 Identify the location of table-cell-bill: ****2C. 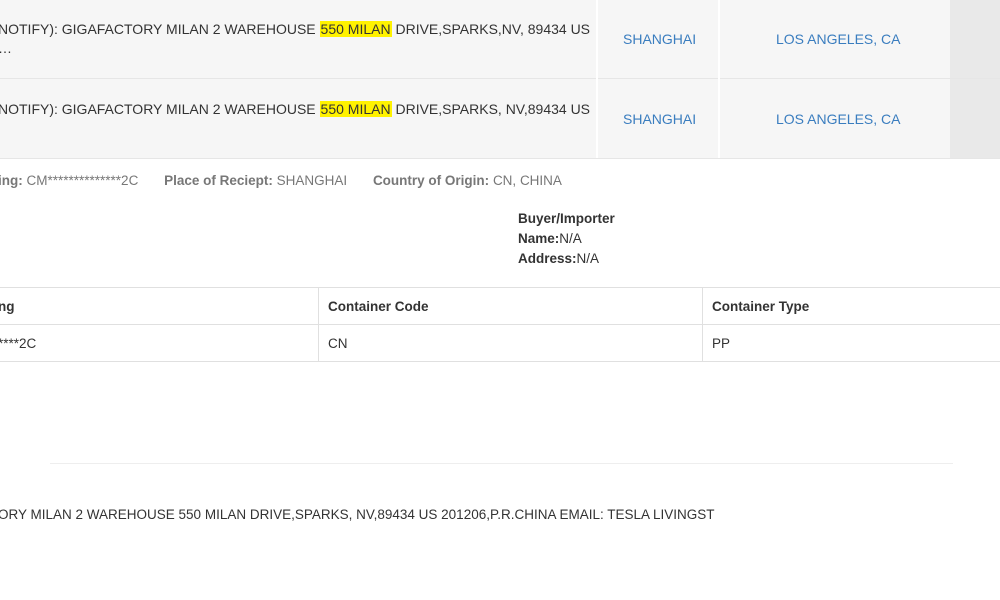
(18, 343).